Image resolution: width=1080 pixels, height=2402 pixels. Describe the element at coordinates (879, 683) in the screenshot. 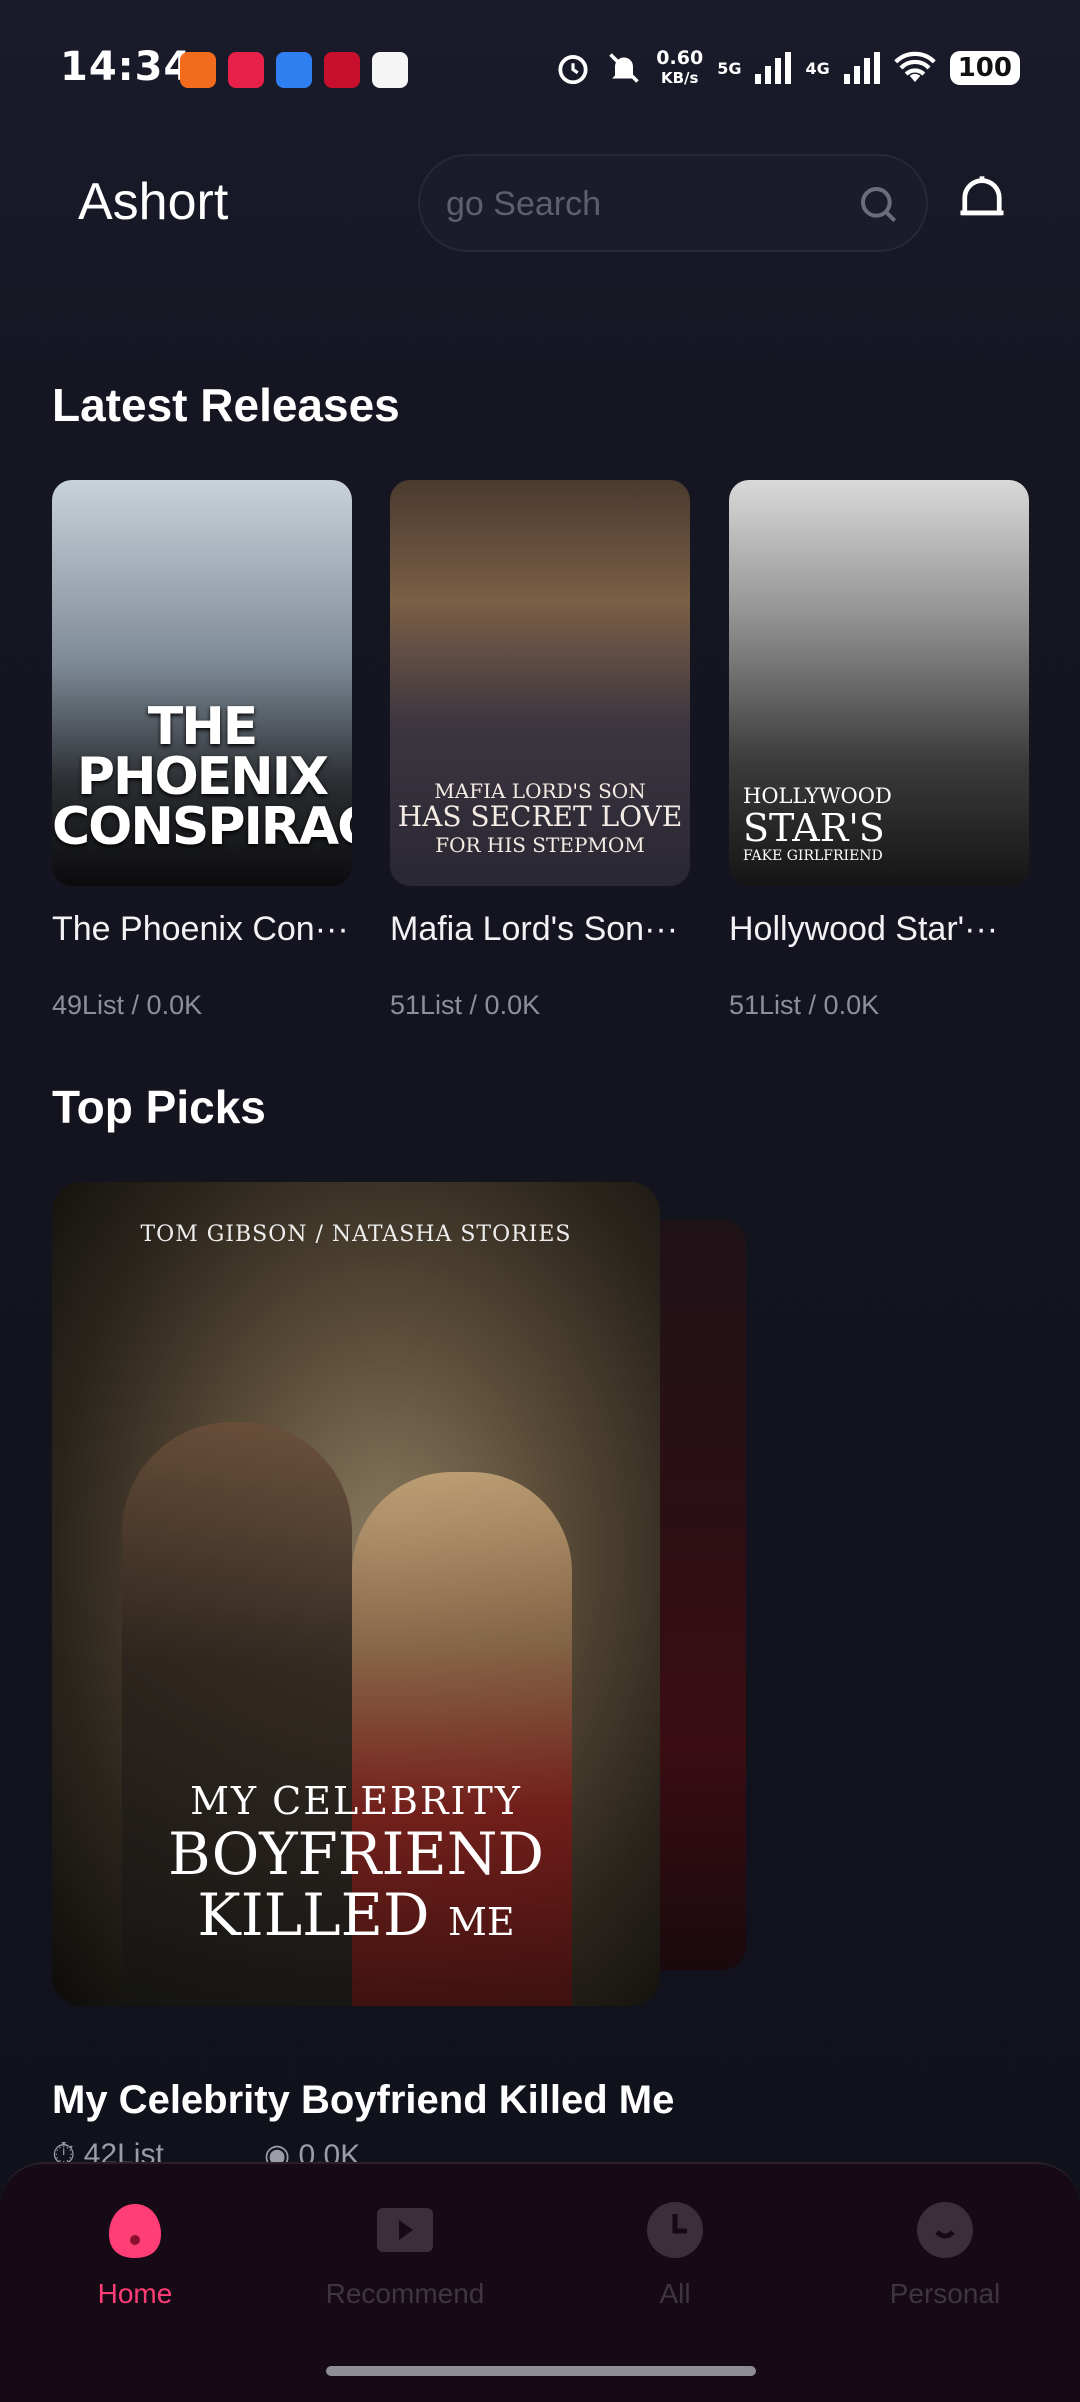

I see `poster-hollywood-star: HOLLYWOOD STAR'S FAKE GIRLFRIEND` at that location.